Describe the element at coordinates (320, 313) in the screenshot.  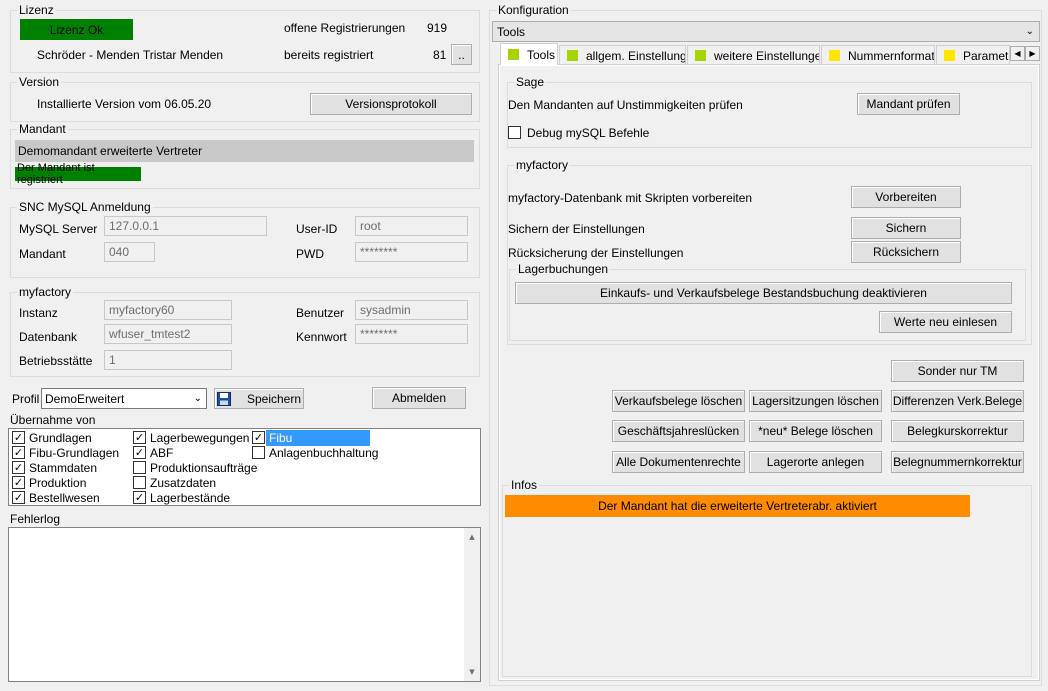
I see `benutzer-label: Benutzer` at that location.